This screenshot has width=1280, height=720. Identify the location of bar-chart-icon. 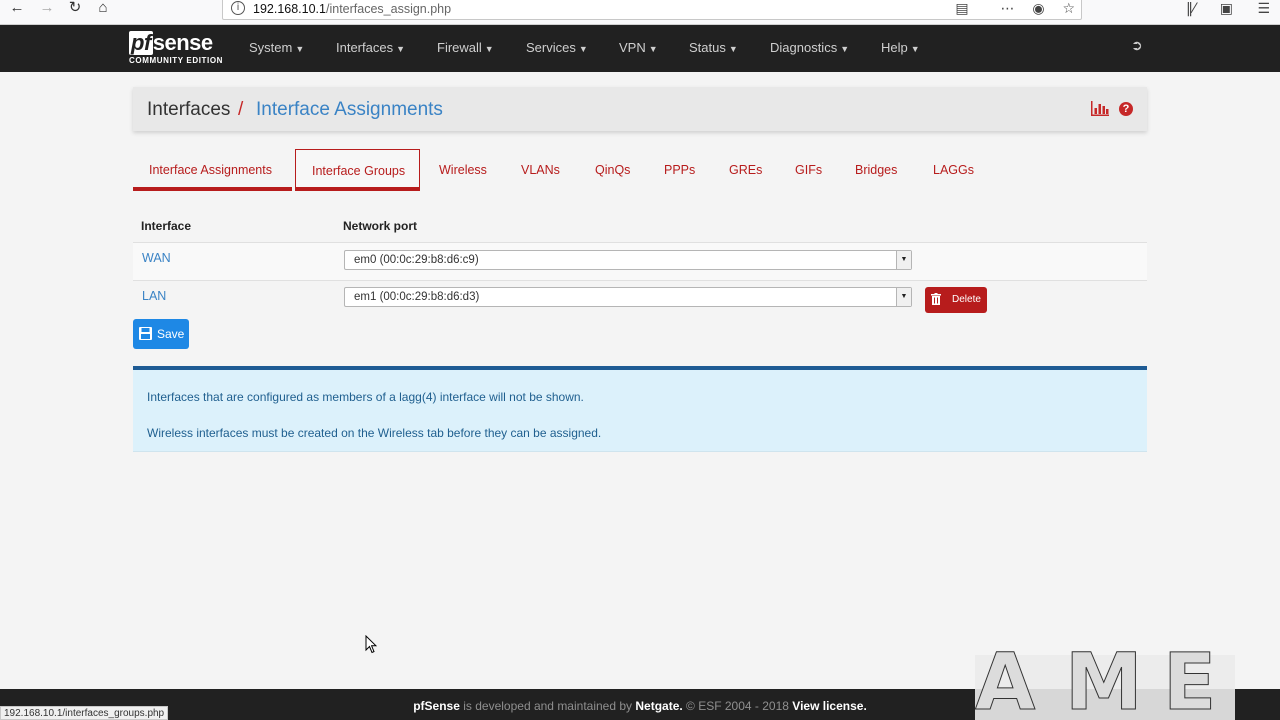
(1100, 108).